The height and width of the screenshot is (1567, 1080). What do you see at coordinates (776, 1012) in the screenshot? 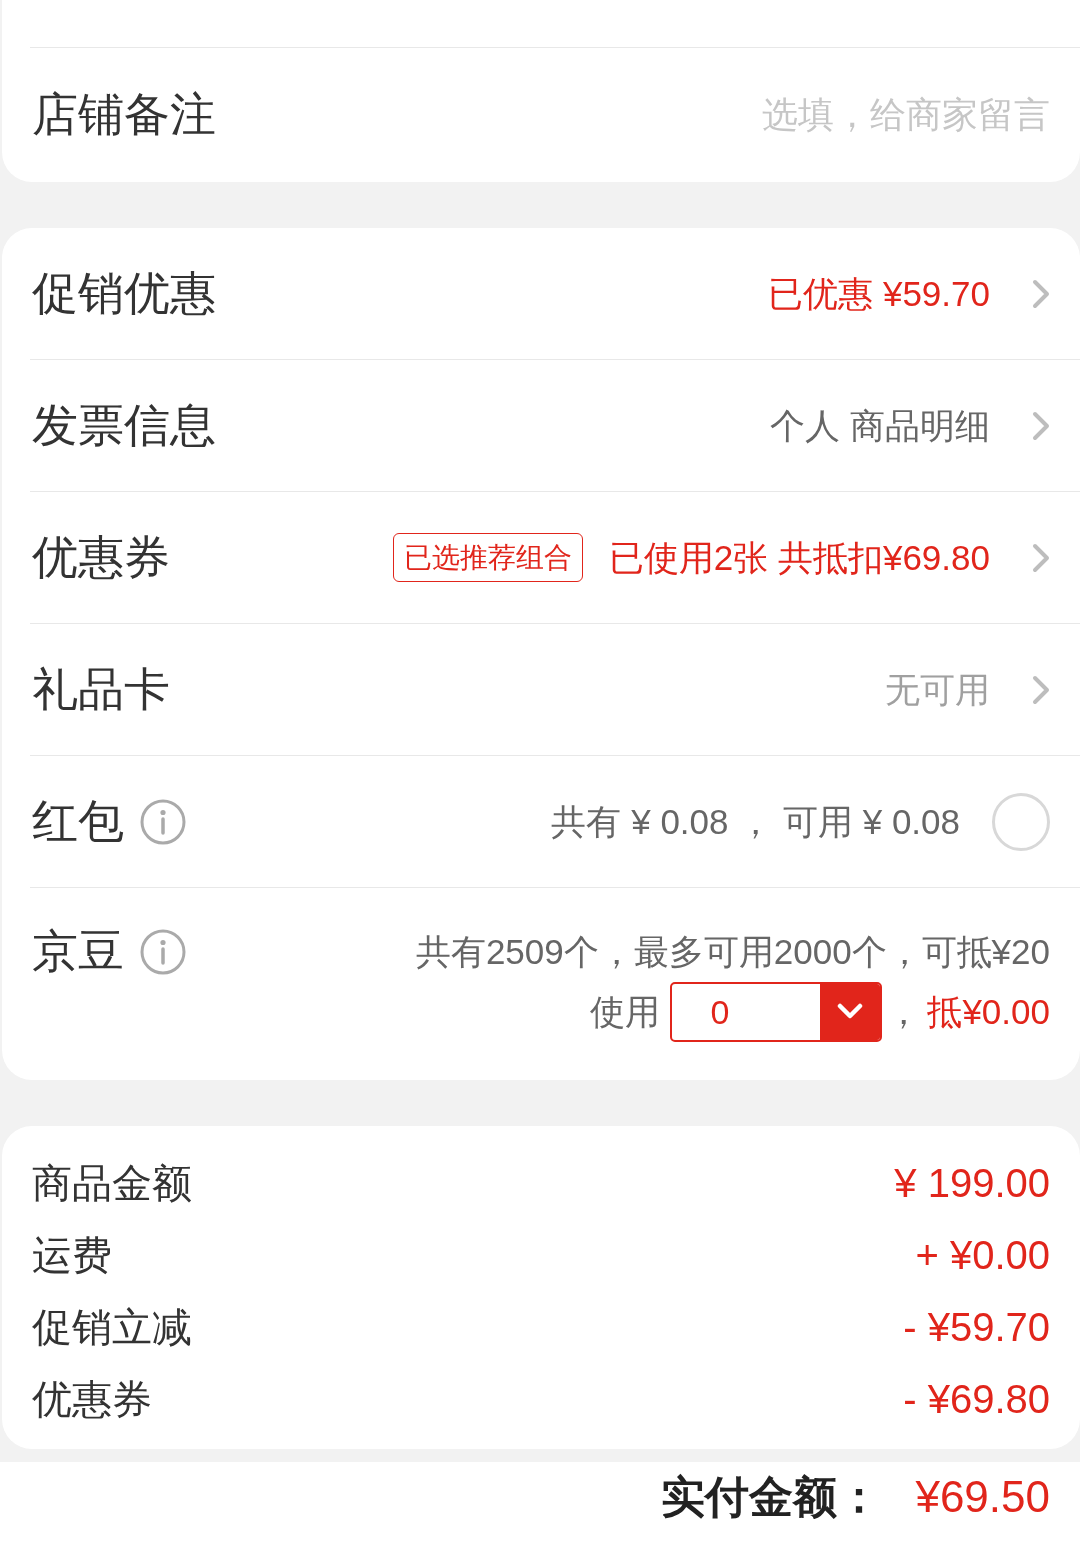
I see `amount-select: 0` at bounding box center [776, 1012].